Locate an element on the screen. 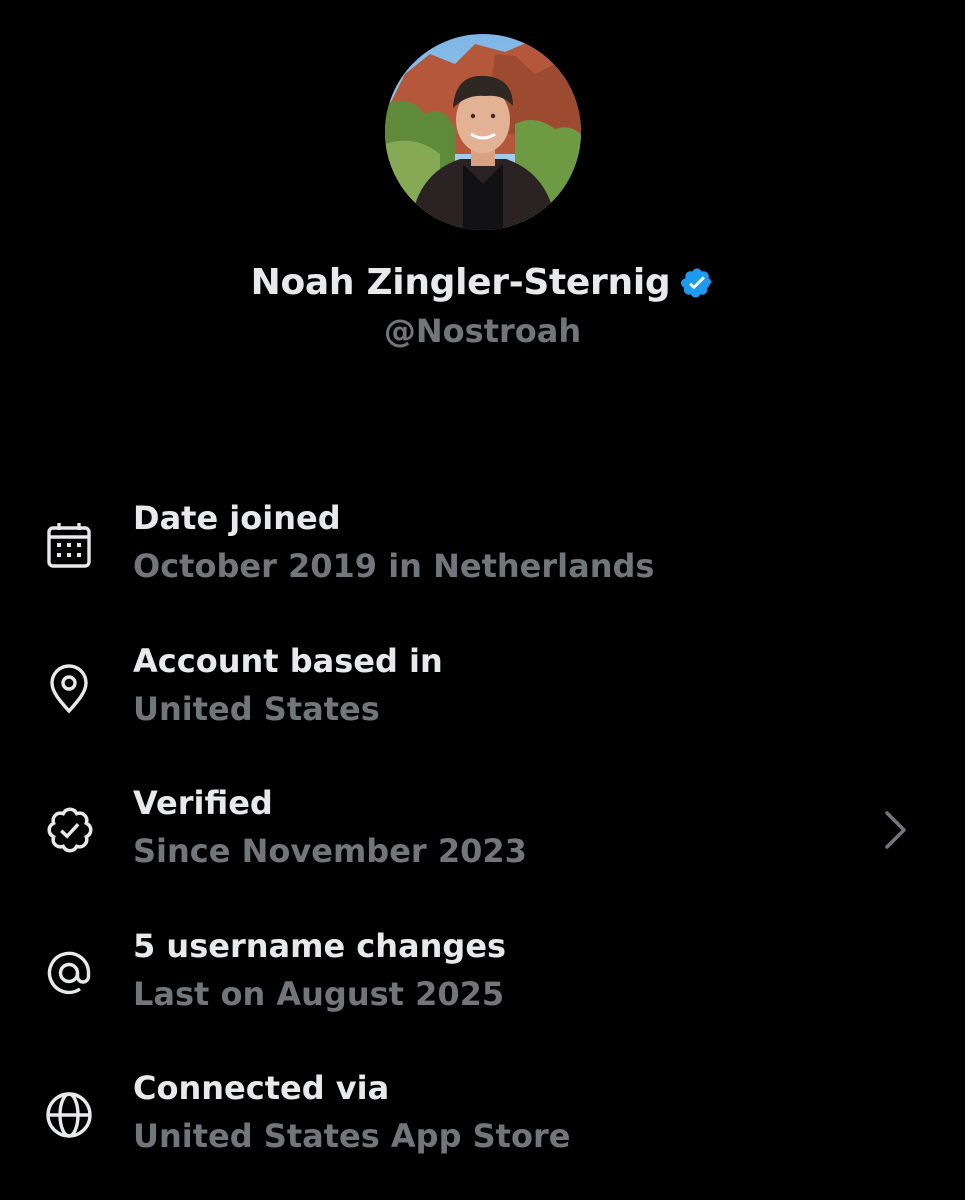 The image size is (965, 1200). info-title: Verified is located at coordinates (203, 803).